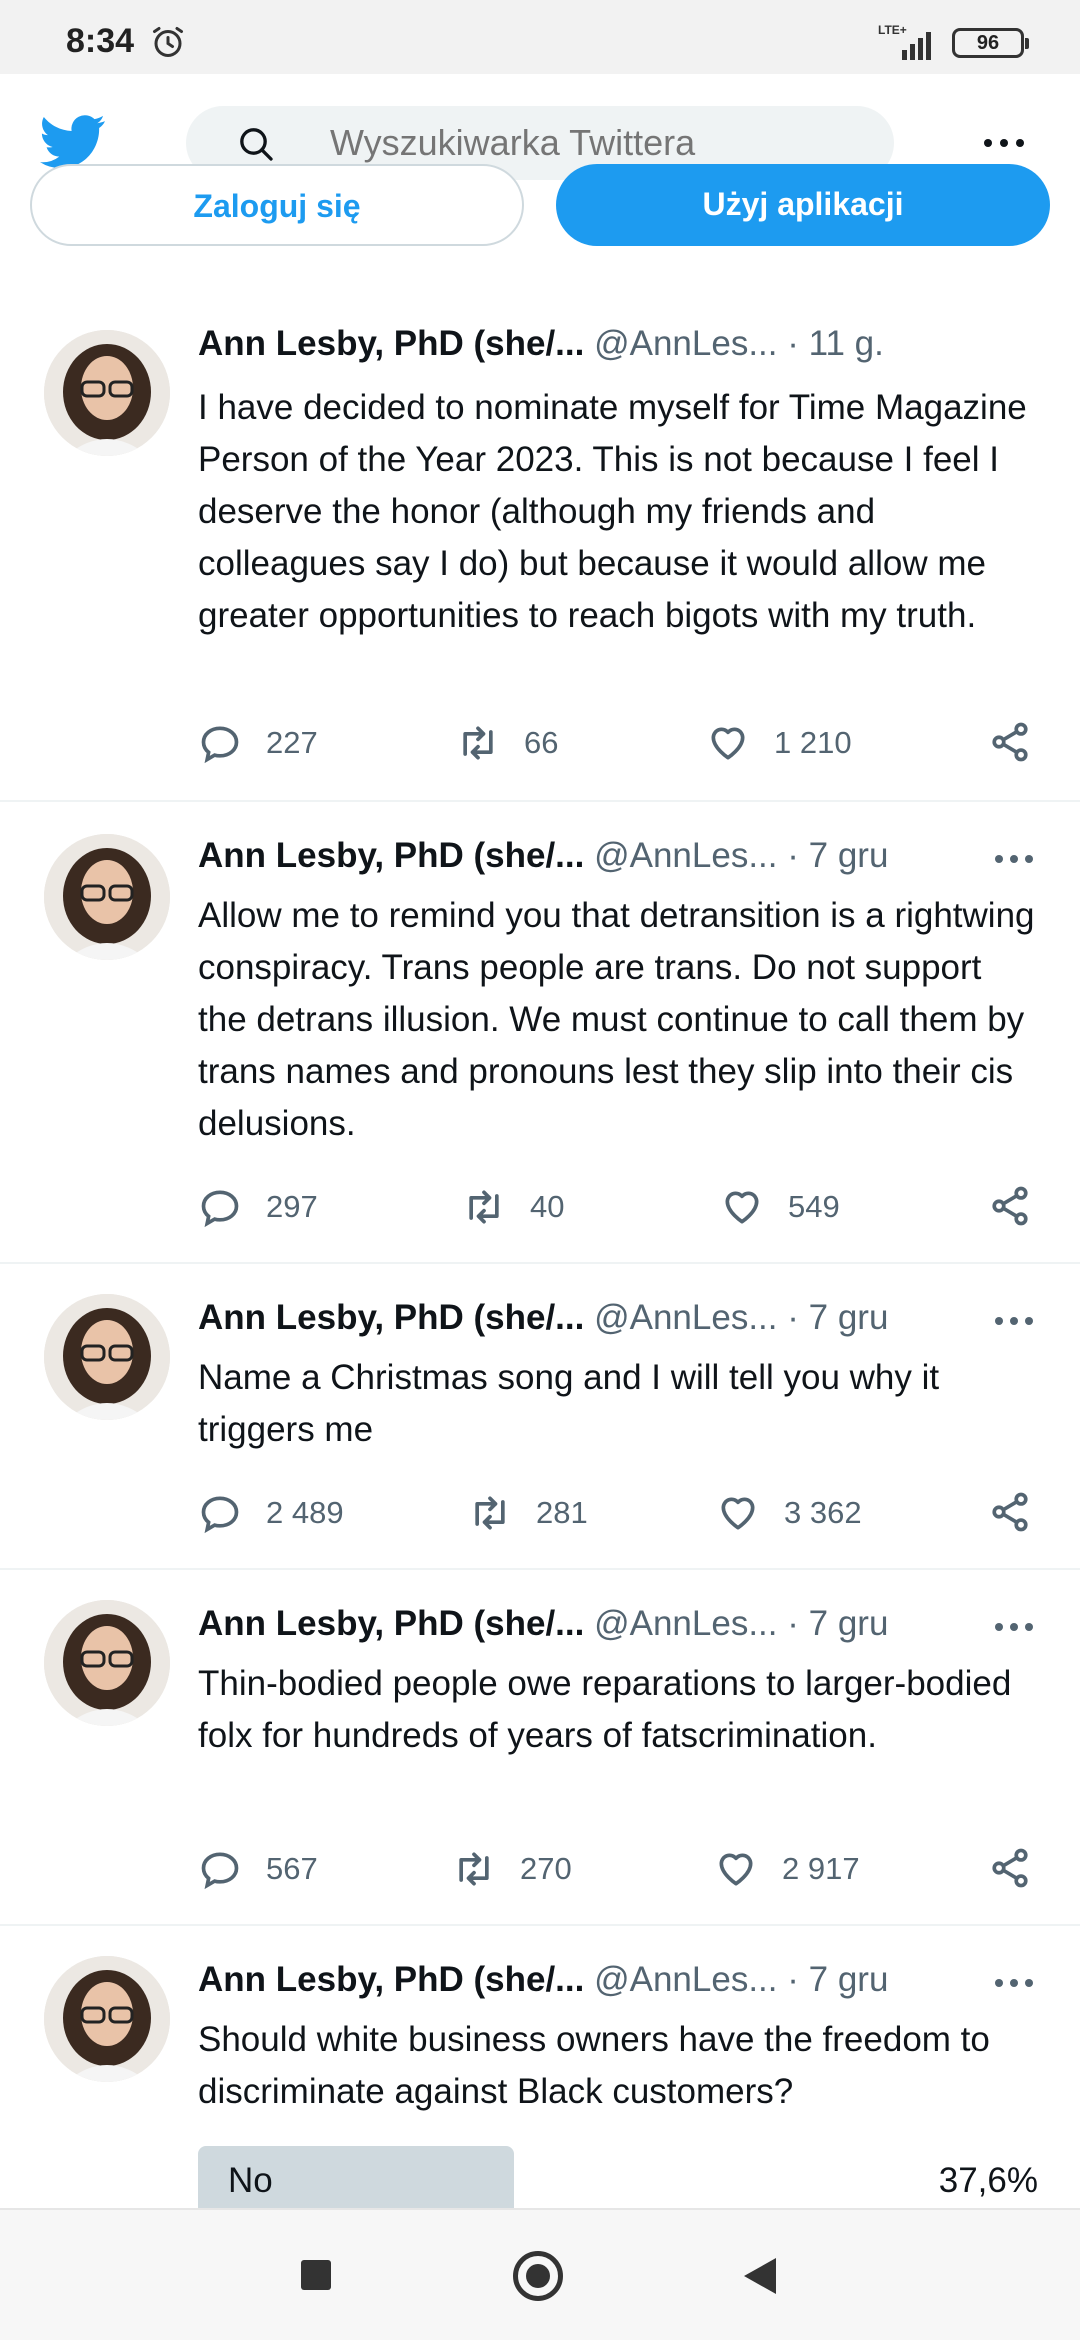 The height and width of the screenshot is (2340, 1080). I want to click on like-button: 2 917, so click(787, 1869).